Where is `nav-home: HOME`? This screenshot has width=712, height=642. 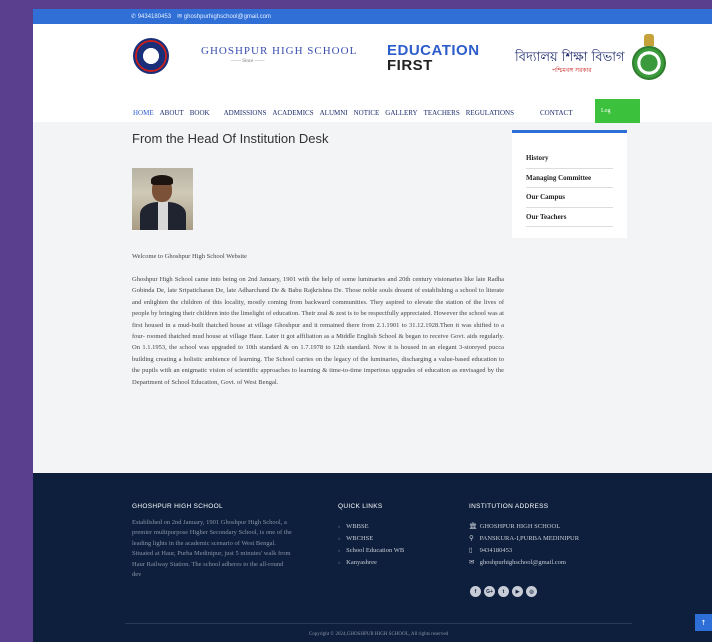
nav-home: HOME is located at coordinates (143, 113).